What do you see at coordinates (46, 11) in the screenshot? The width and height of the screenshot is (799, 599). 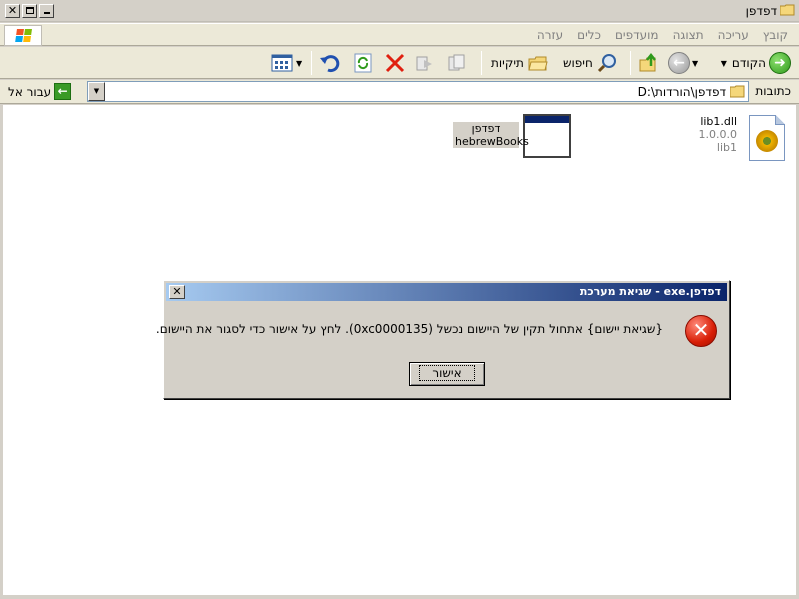 I see `minimize-window-button` at bounding box center [46, 11].